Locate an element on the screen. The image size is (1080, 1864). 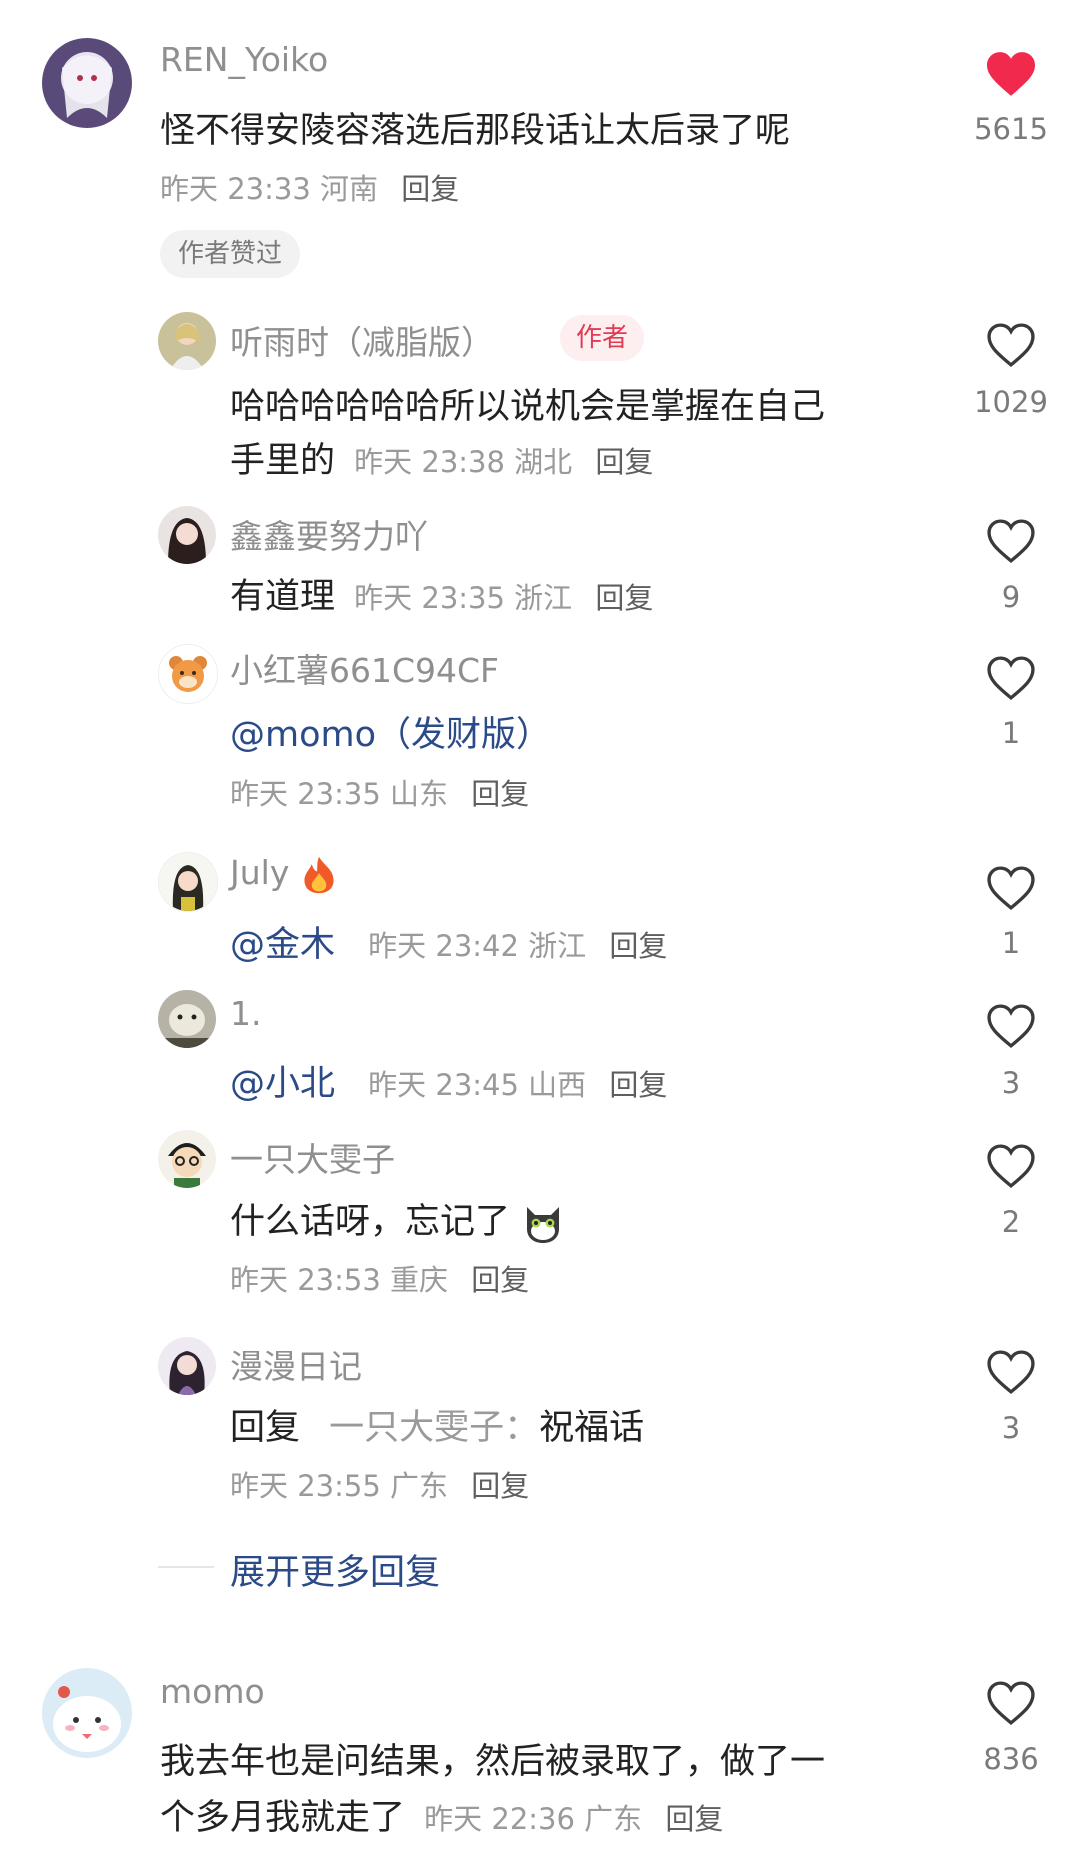
reply-location: 广东 is located at coordinates (419, 1486).